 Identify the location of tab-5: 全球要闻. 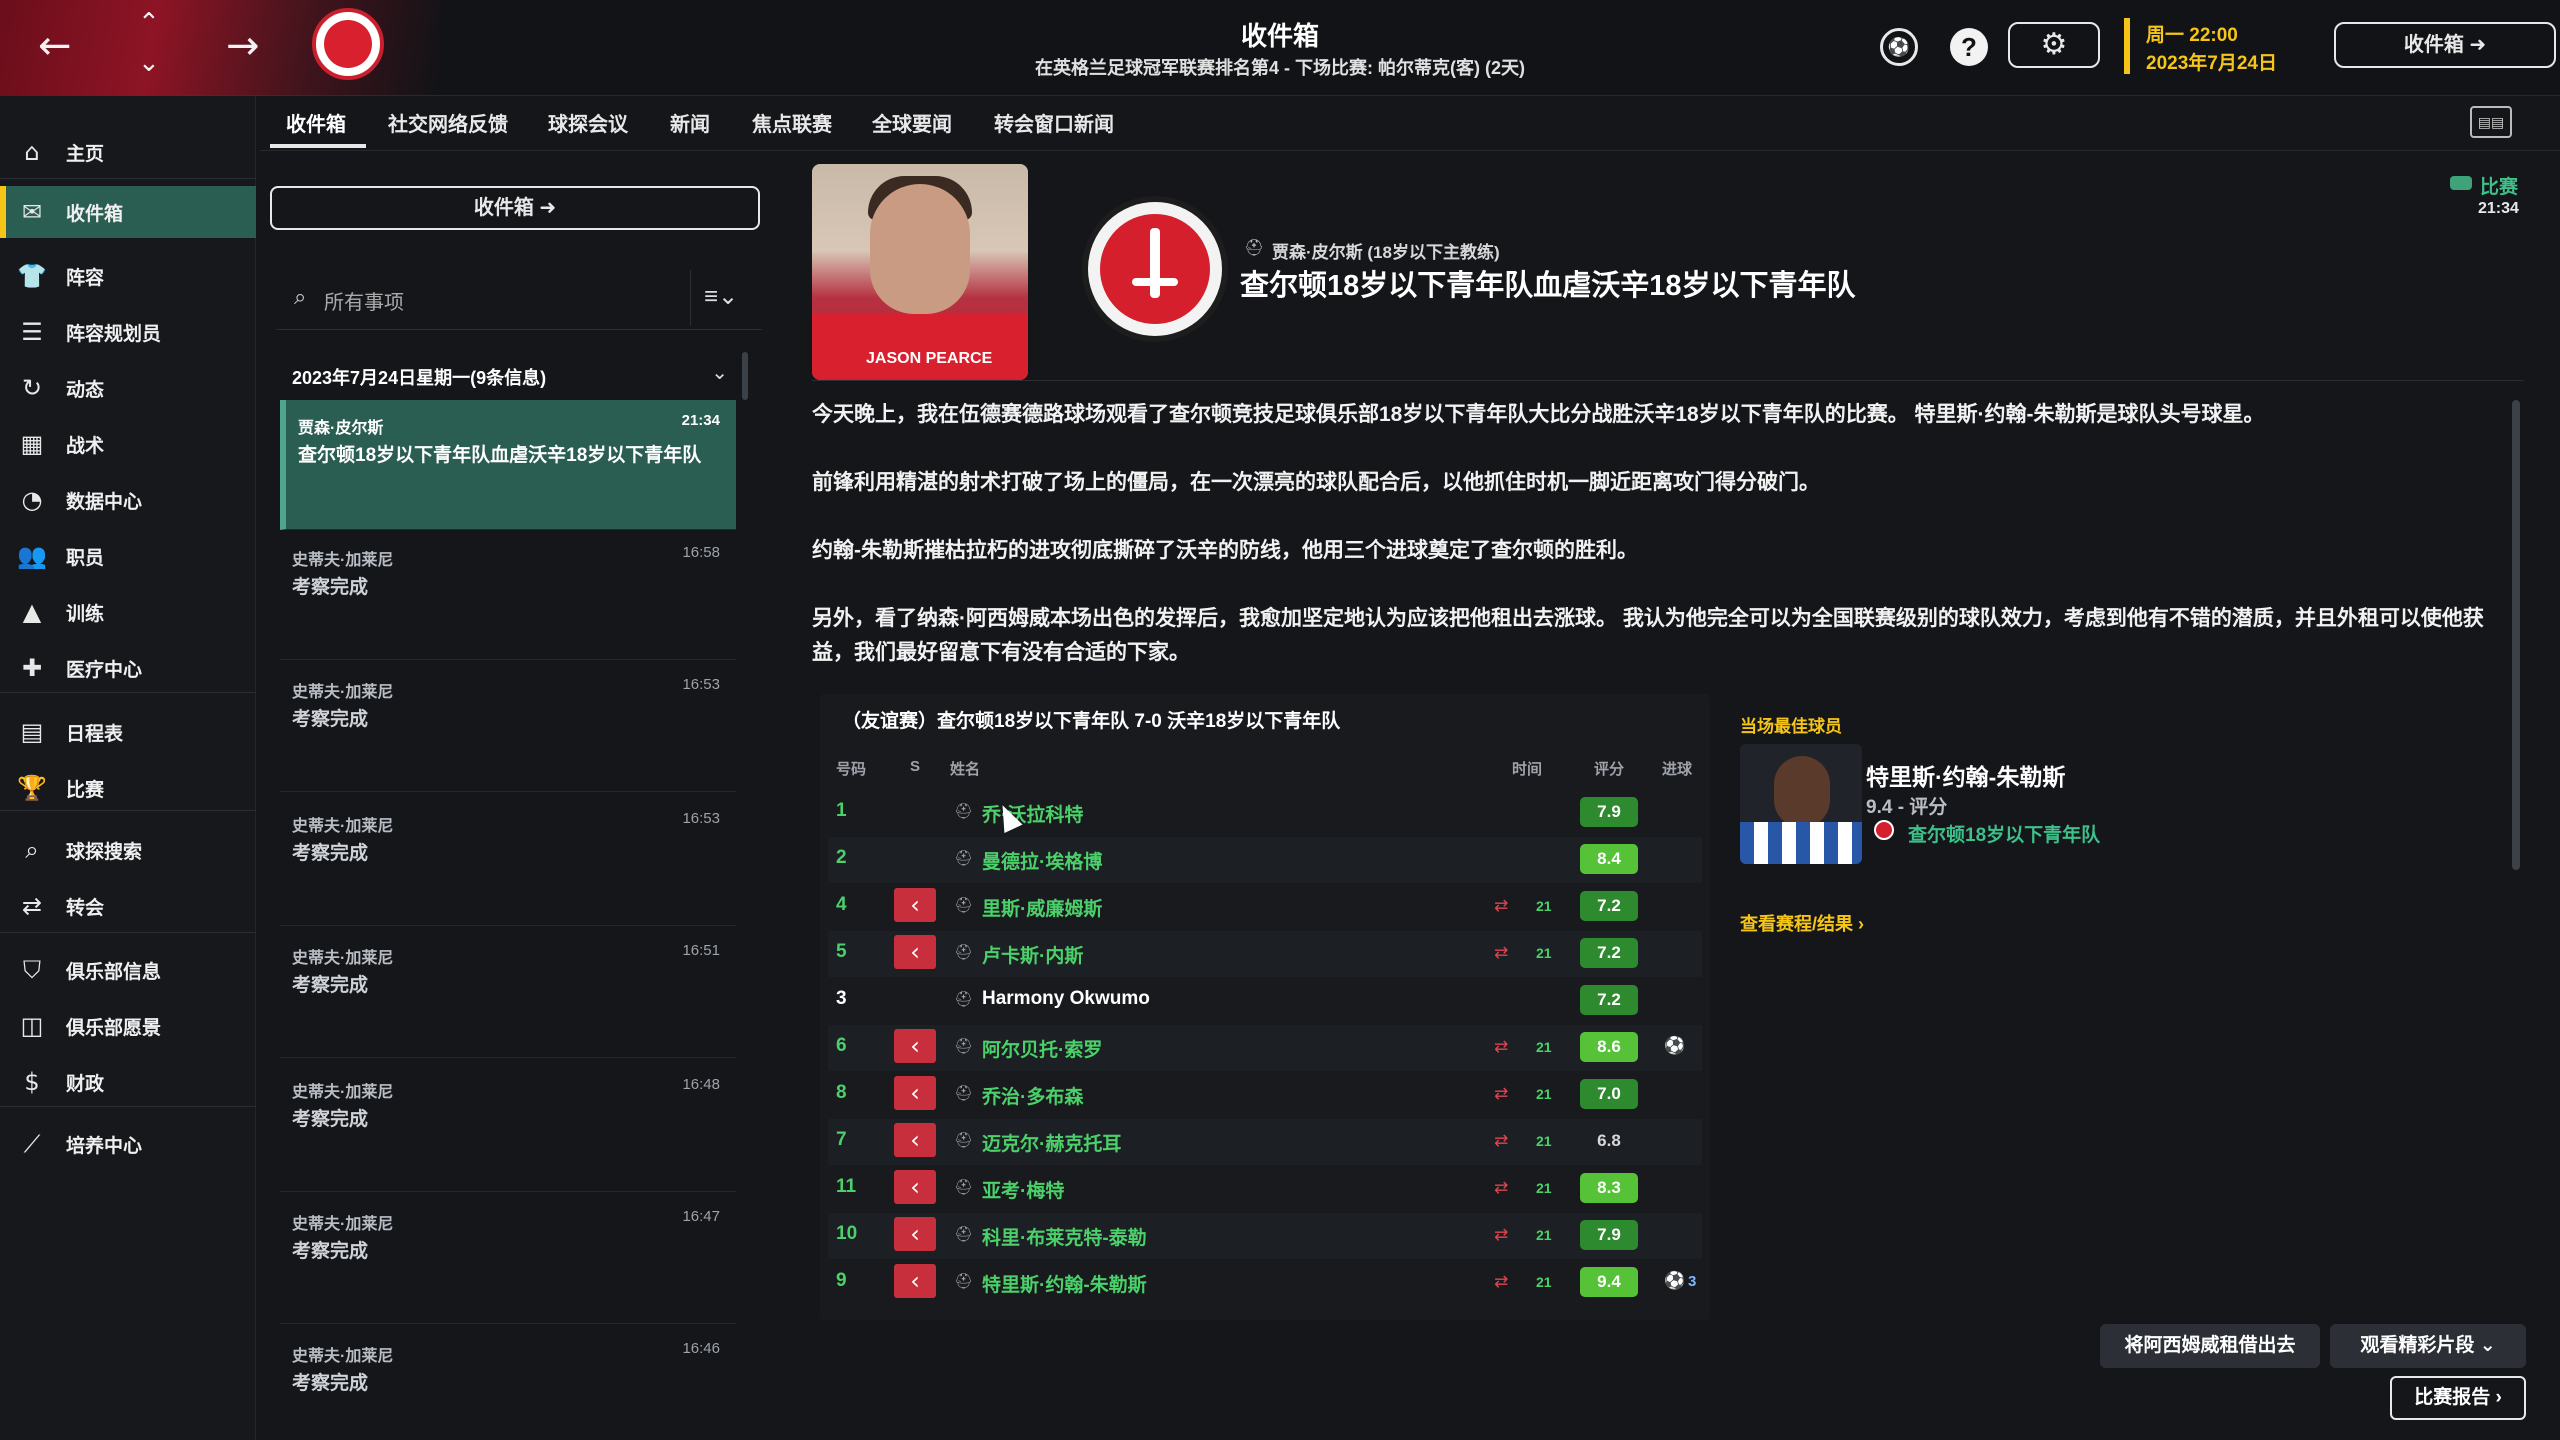
(912, 122).